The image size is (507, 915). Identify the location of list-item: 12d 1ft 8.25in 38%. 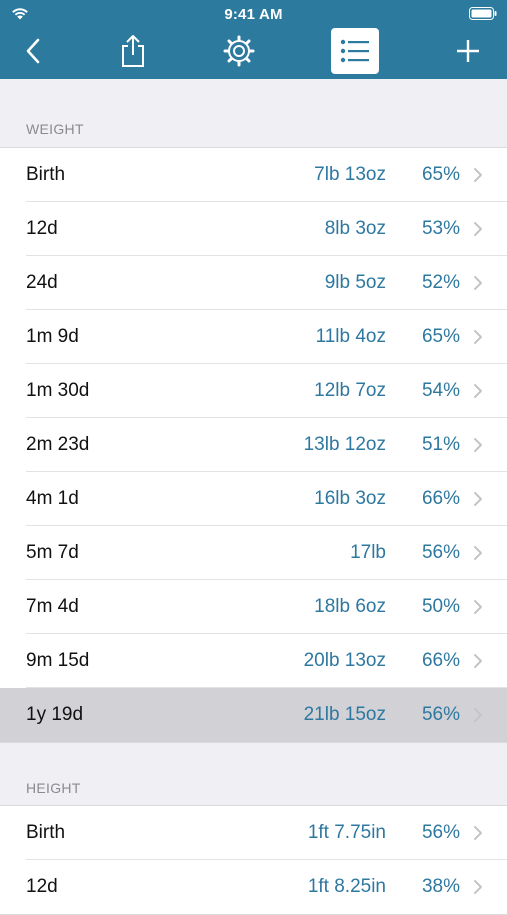
(253, 887).